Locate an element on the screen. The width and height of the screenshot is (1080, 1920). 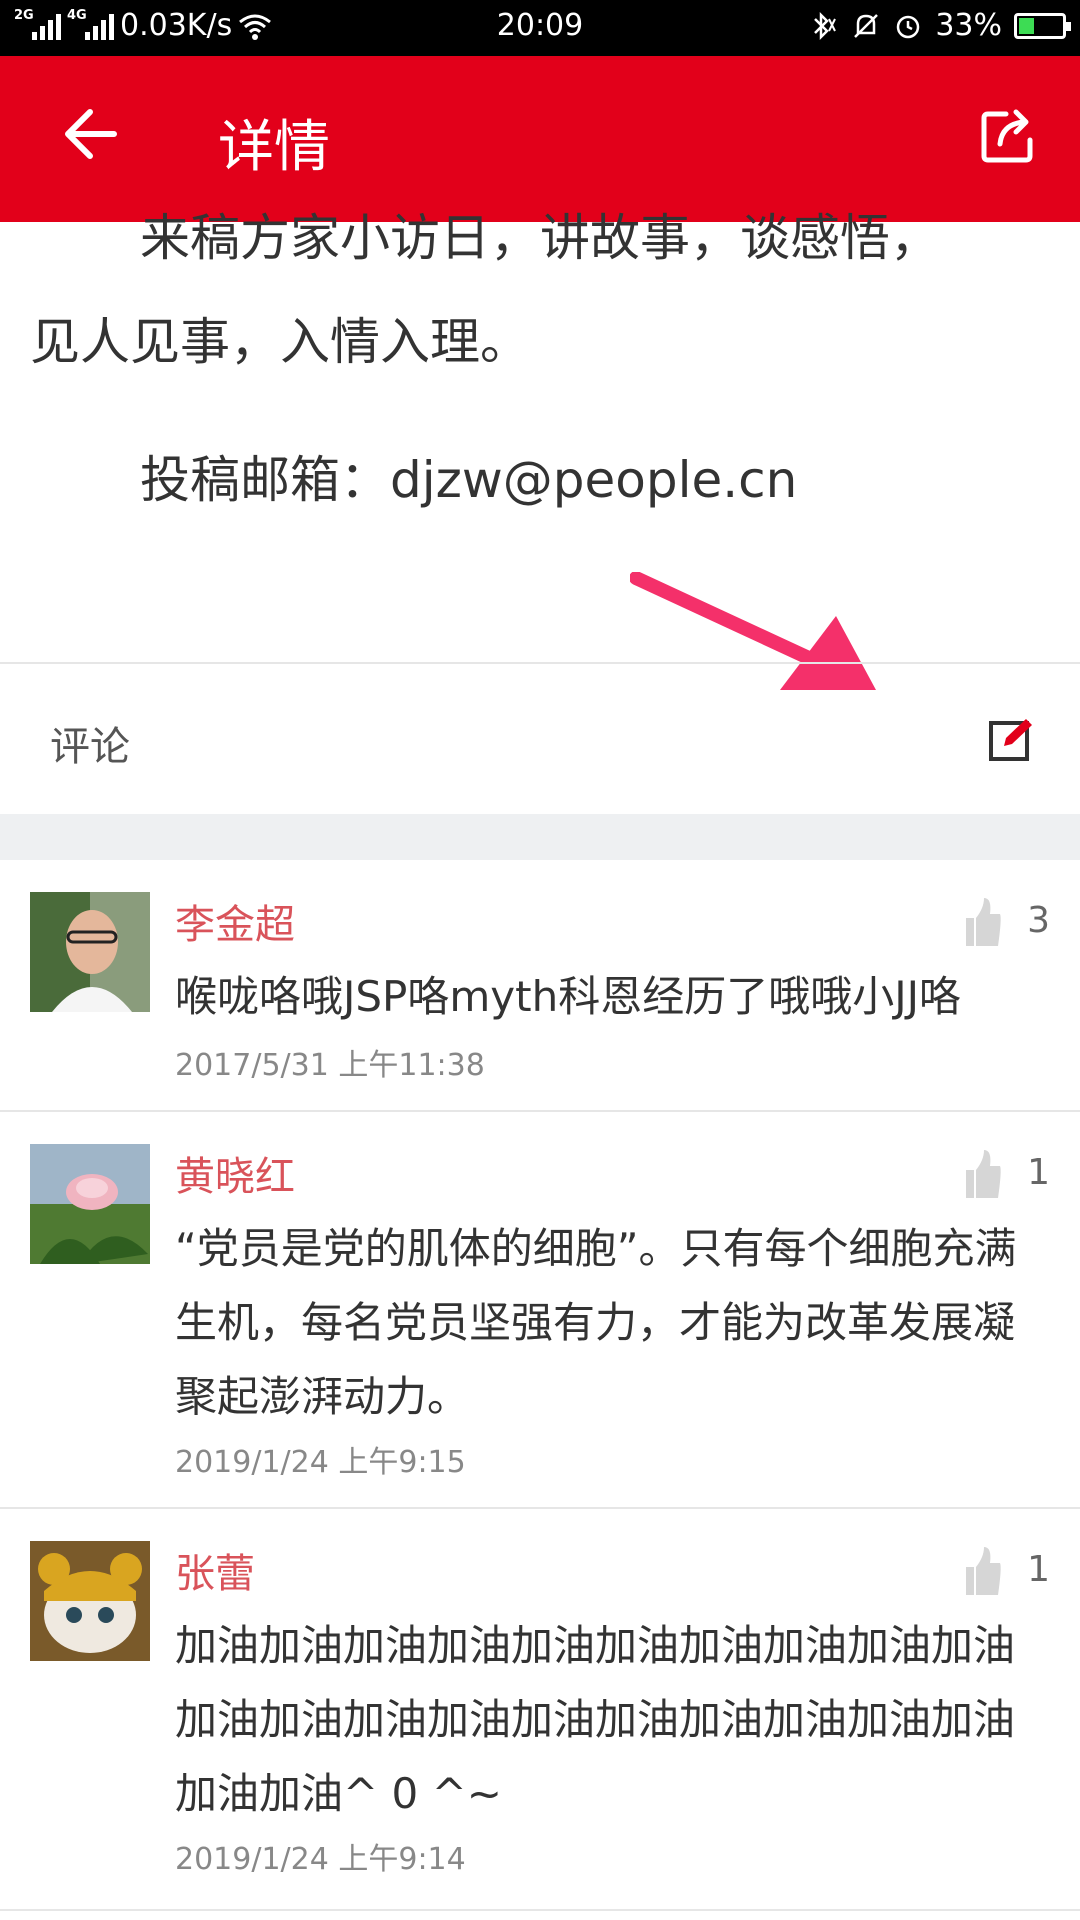
commenter-name: 黄晓红 is located at coordinates (235, 1173).